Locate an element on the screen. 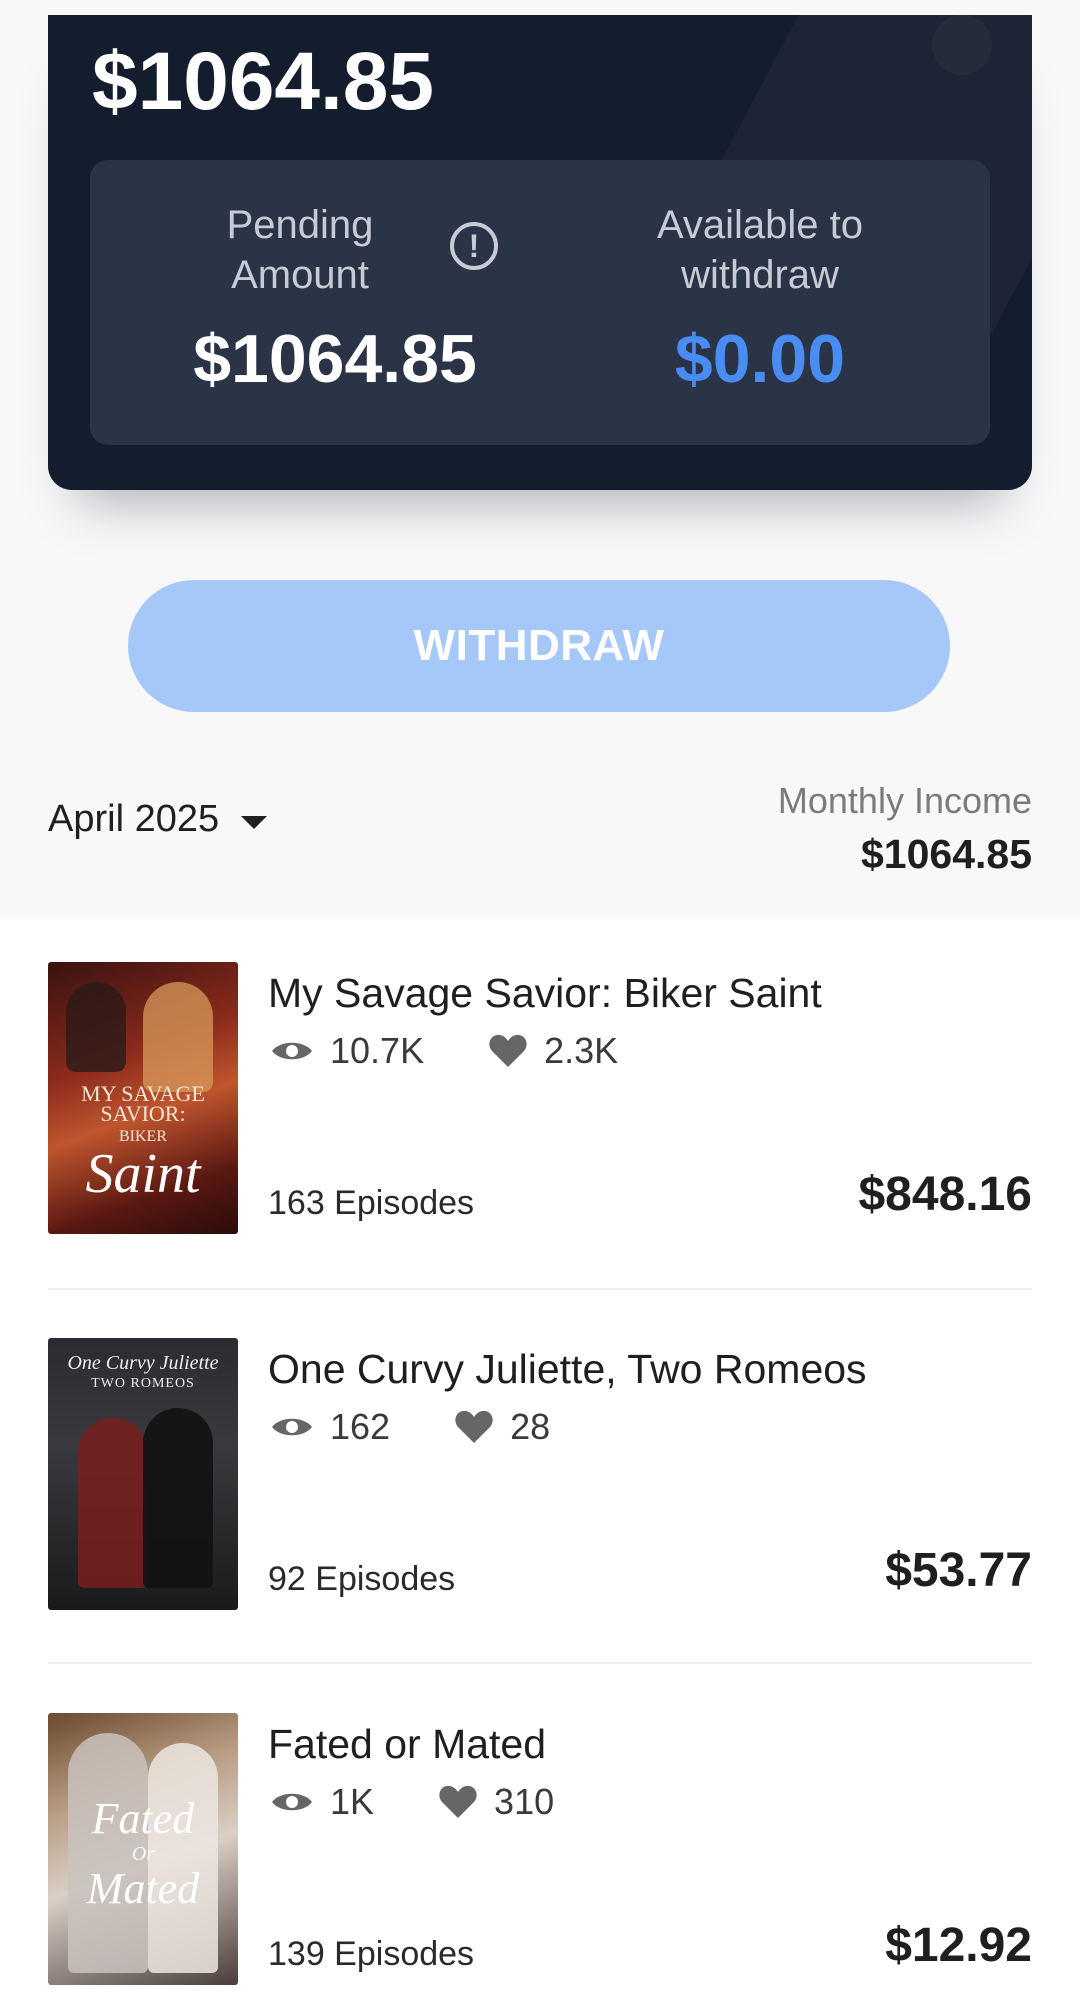 The image size is (1080, 2013). book-stats: 162 28 is located at coordinates (410, 1427).